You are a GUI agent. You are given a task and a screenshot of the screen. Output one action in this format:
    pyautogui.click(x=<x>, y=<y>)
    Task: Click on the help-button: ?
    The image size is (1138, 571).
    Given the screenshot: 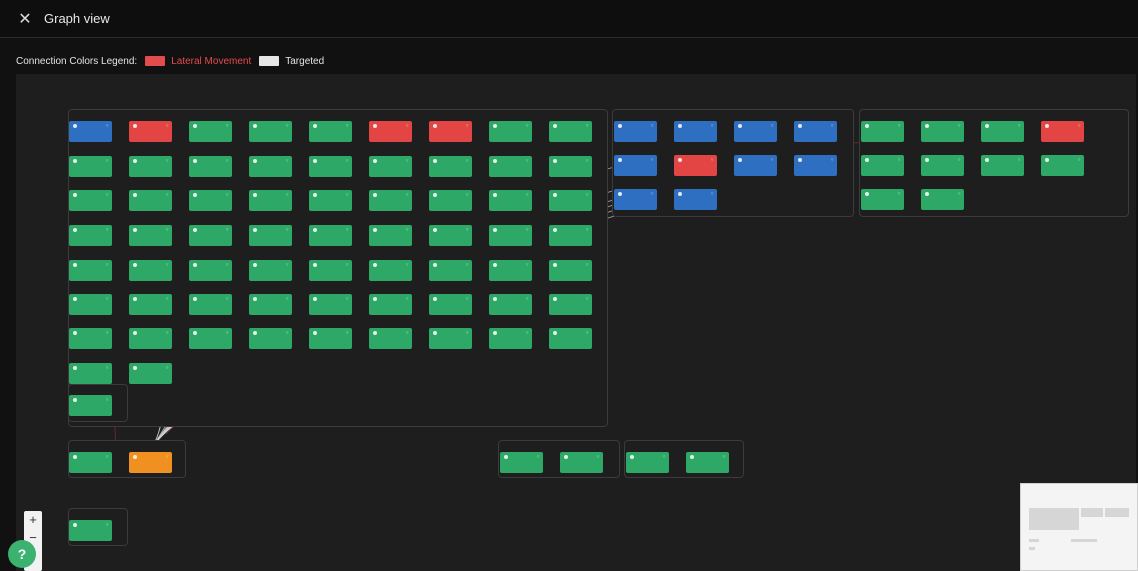 What is the action you would take?
    pyautogui.click(x=22, y=554)
    